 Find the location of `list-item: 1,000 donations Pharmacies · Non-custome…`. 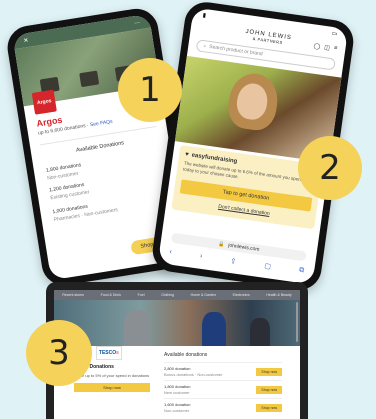

list-item: 1,000 donations Pharmacies · Non-custome… is located at coordinates (85, 211).